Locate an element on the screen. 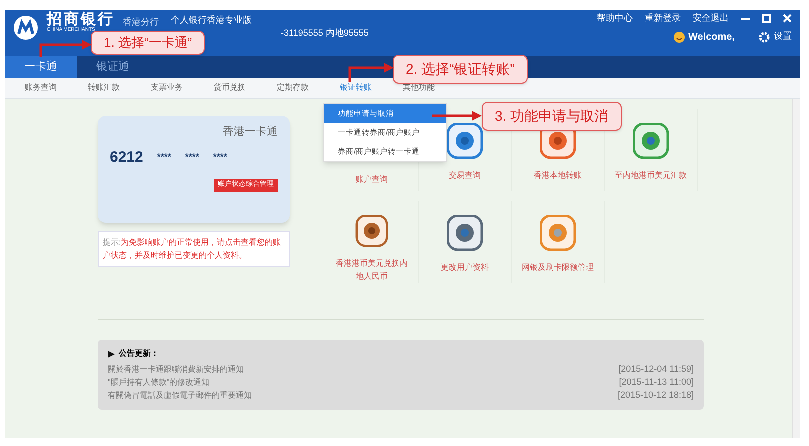 This screenshot has height=446, width=809. header-link: 帮助中心 is located at coordinates (615, 19).